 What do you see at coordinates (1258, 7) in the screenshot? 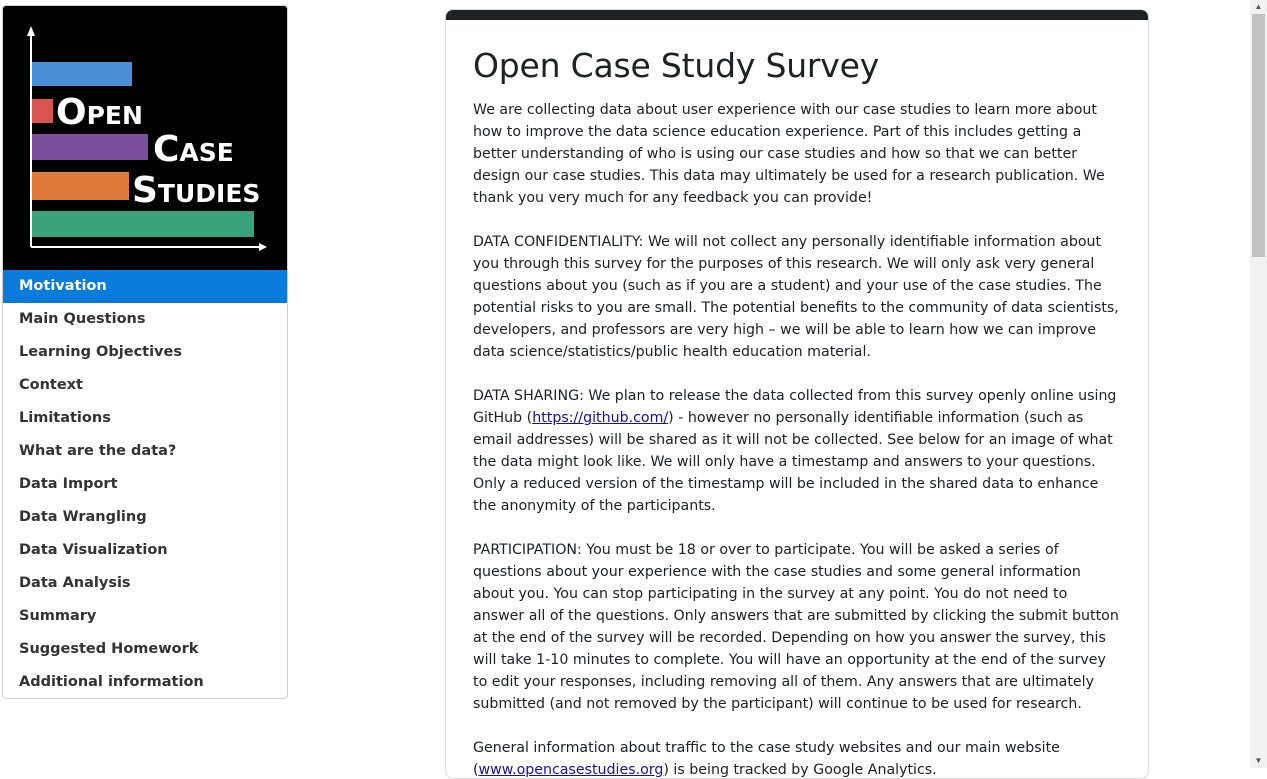
I see `scroll-up-arrow-icon: ▲` at bounding box center [1258, 7].